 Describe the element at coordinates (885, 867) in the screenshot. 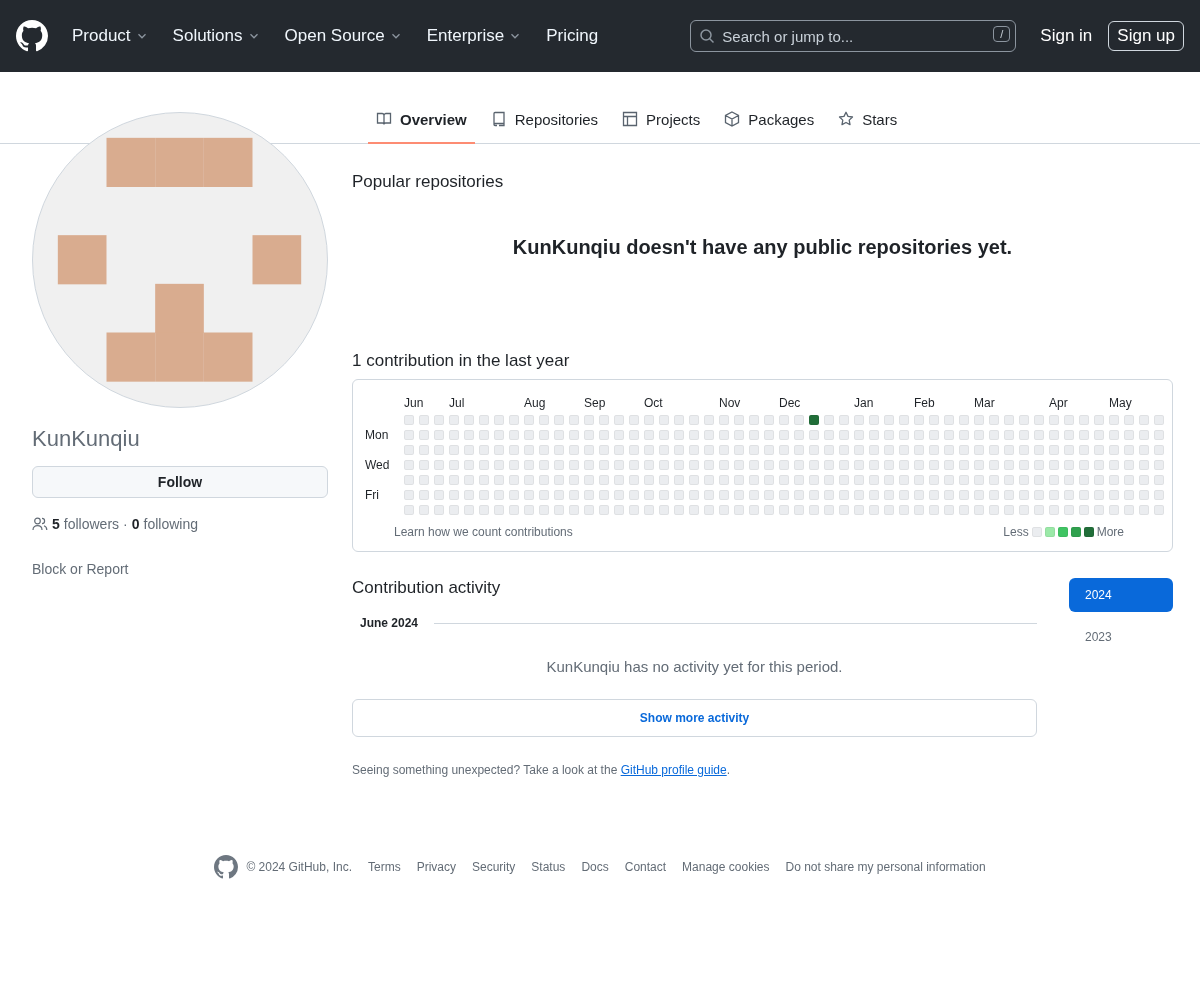

I see `footer-link: Do not share my personal information` at that location.